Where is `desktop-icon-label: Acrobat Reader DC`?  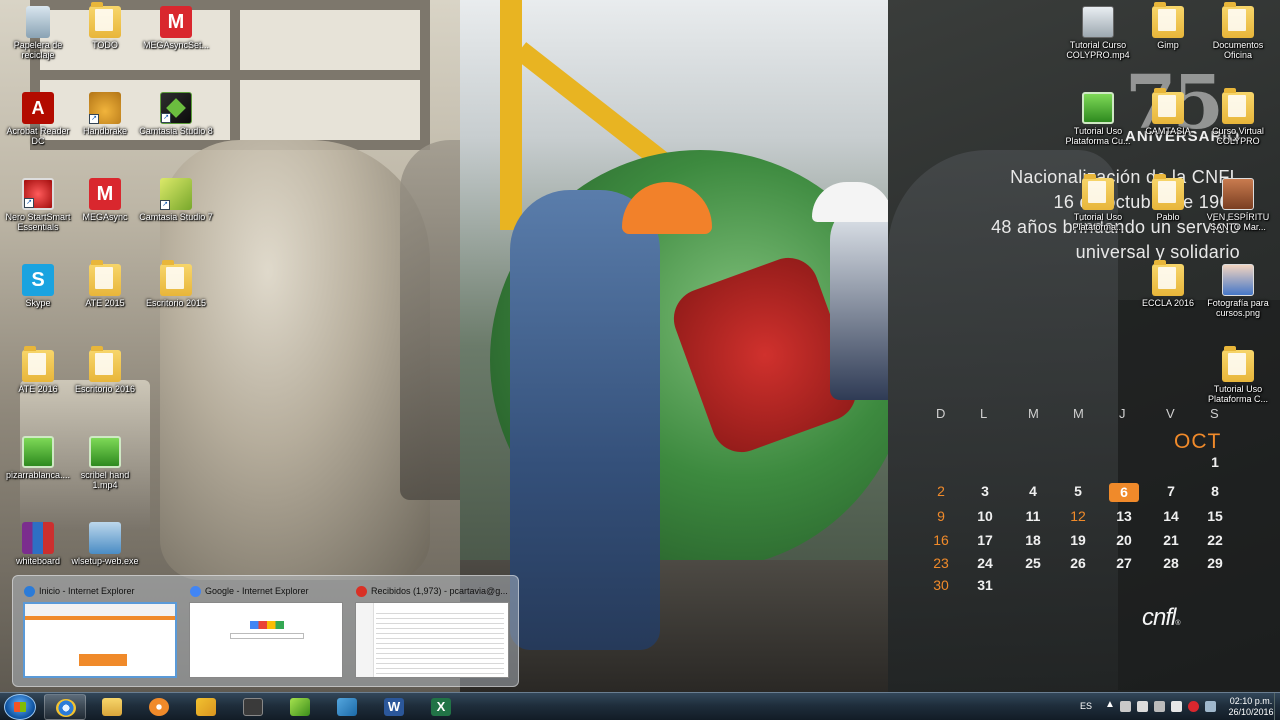 desktop-icon-label: Acrobat Reader DC is located at coordinates (38, 136).